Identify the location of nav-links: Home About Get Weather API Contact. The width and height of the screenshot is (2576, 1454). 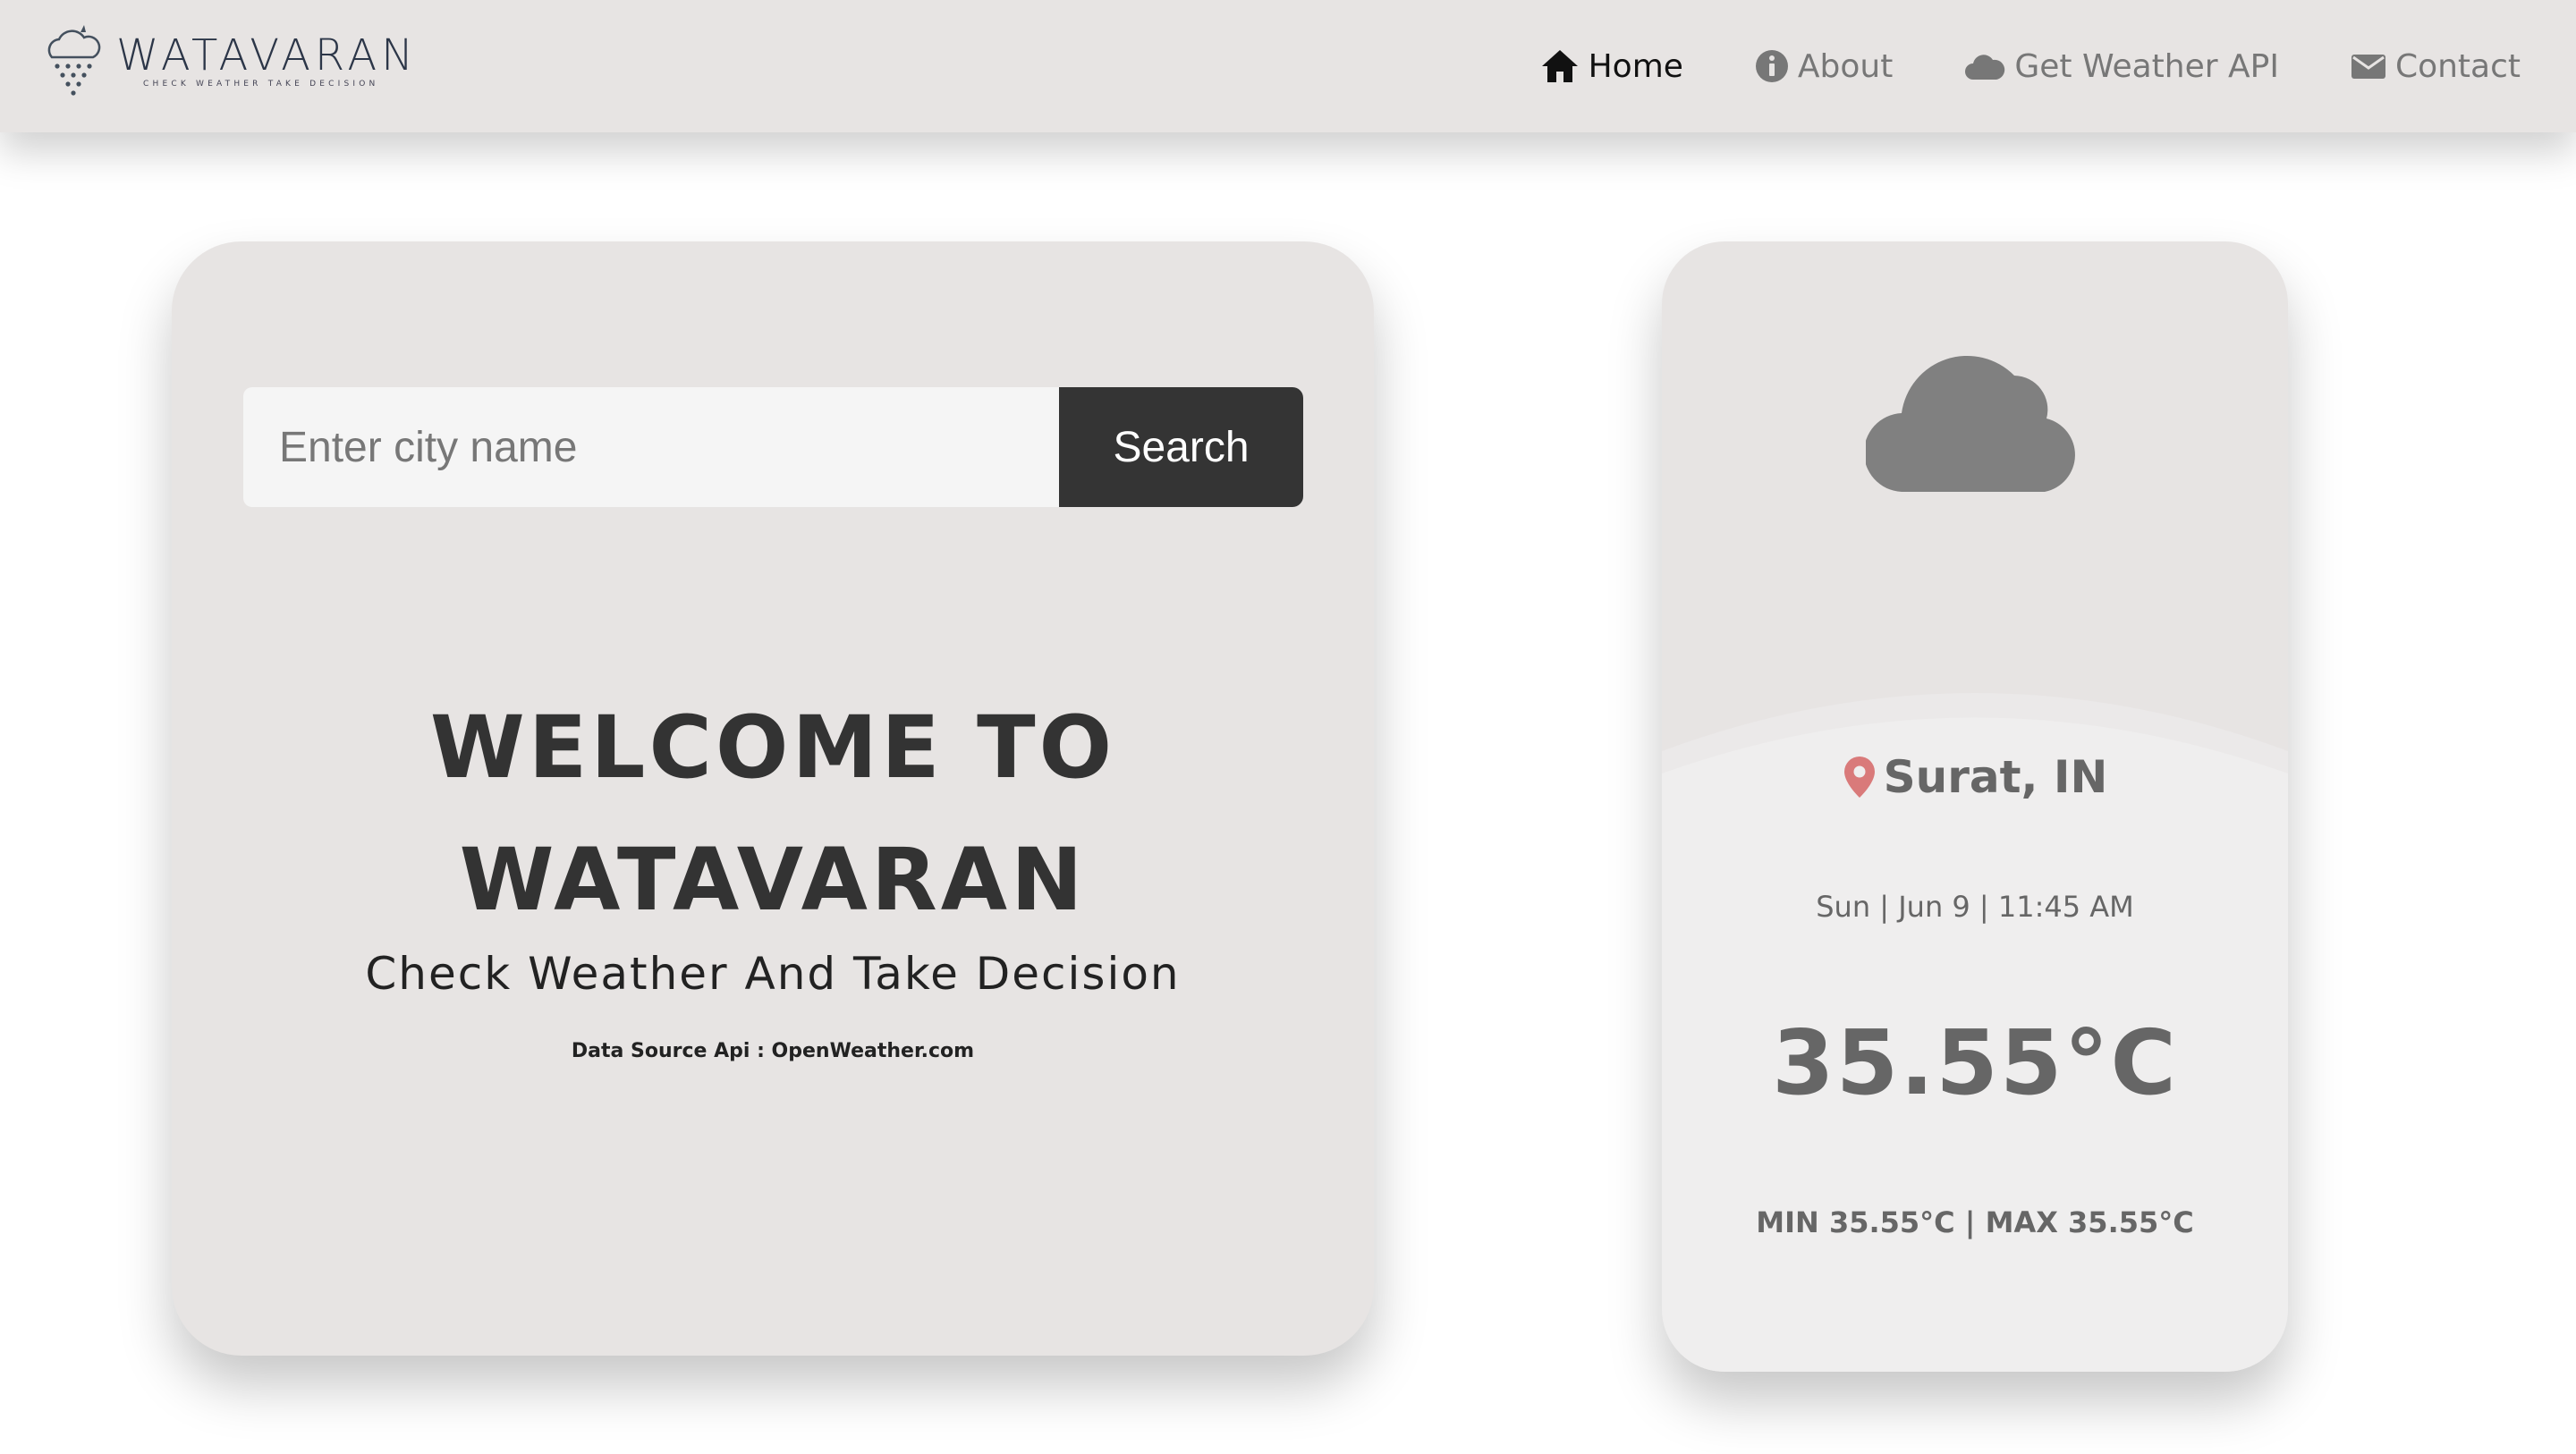
(1995, 66).